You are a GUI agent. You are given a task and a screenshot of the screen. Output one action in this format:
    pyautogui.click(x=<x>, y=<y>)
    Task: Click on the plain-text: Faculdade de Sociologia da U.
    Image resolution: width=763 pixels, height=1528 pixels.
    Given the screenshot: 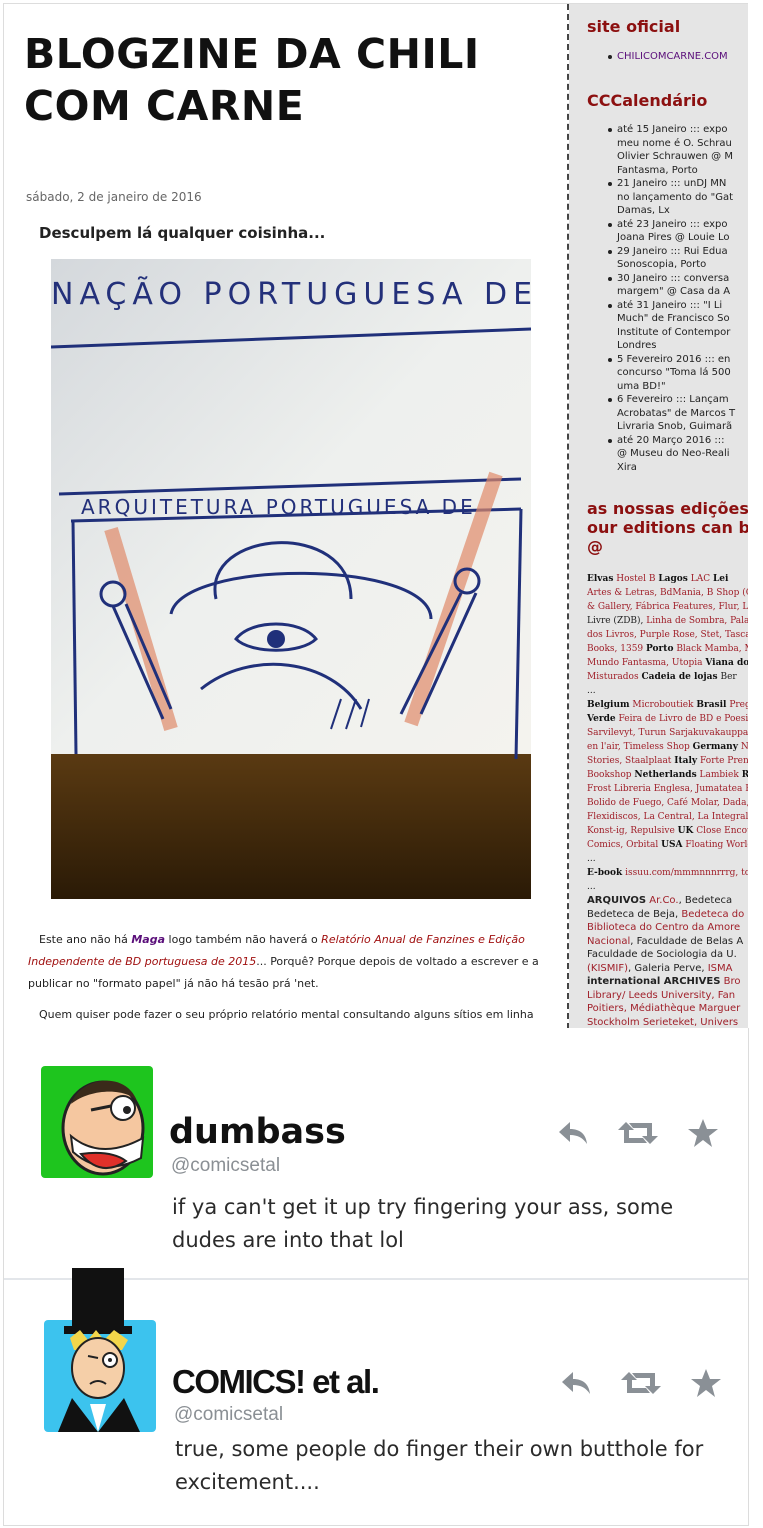 What is the action you would take?
    pyautogui.click(x=662, y=954)
    